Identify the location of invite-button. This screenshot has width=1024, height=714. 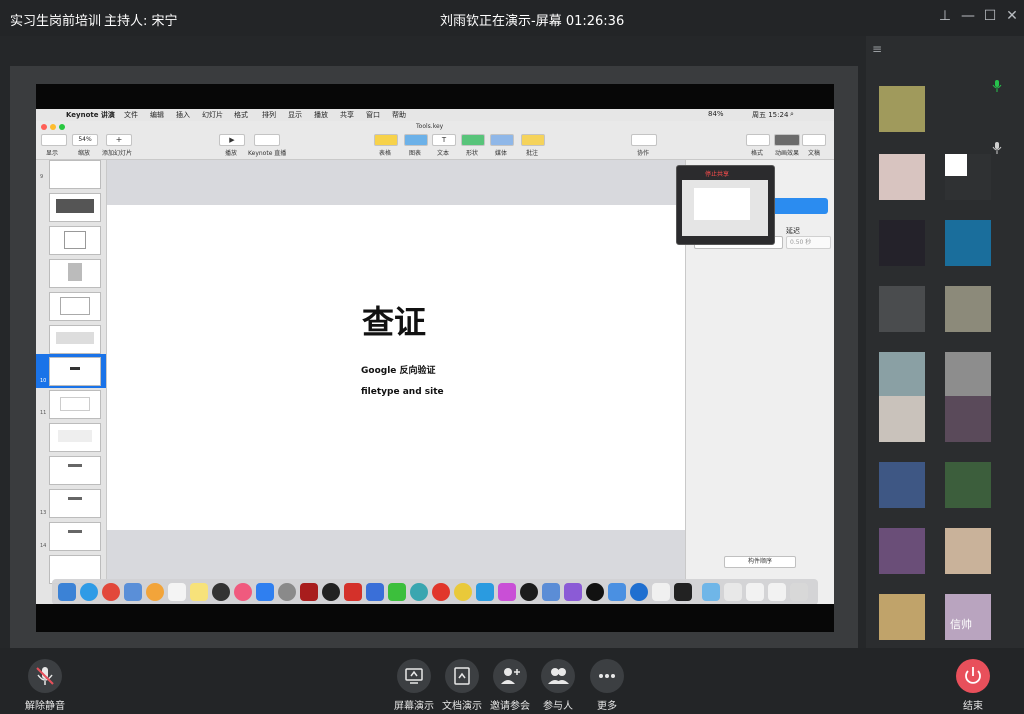
(510, 676).